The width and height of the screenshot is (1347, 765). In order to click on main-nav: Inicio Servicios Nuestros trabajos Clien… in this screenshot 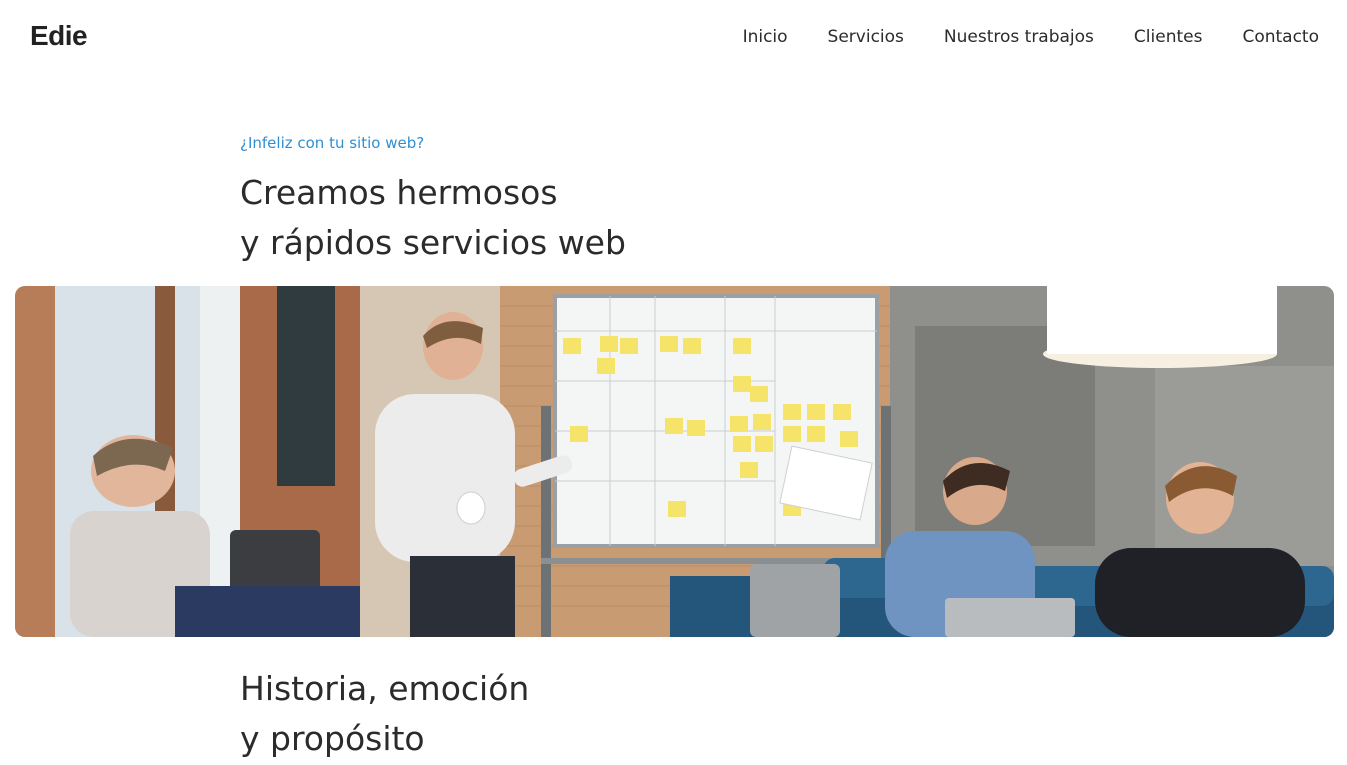, I will do `click(1031, 37)`.